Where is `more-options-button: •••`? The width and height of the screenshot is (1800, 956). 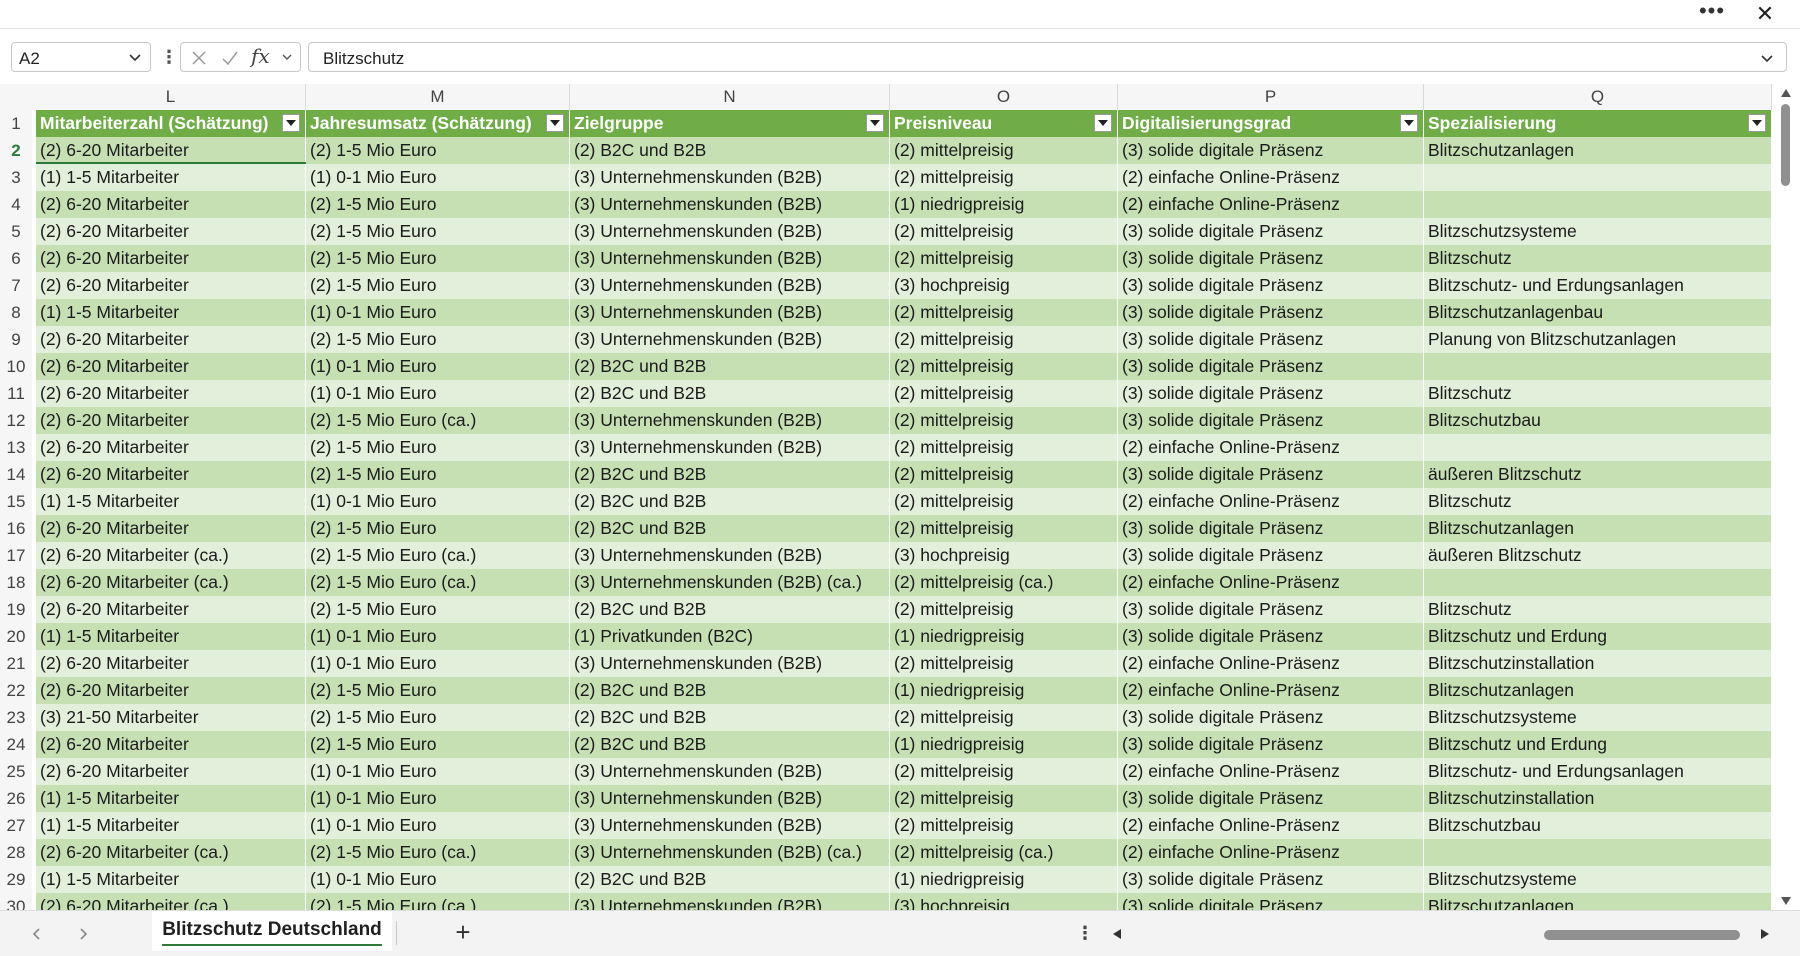
more-options-button: ••• is located at coordinates (1712, 13).